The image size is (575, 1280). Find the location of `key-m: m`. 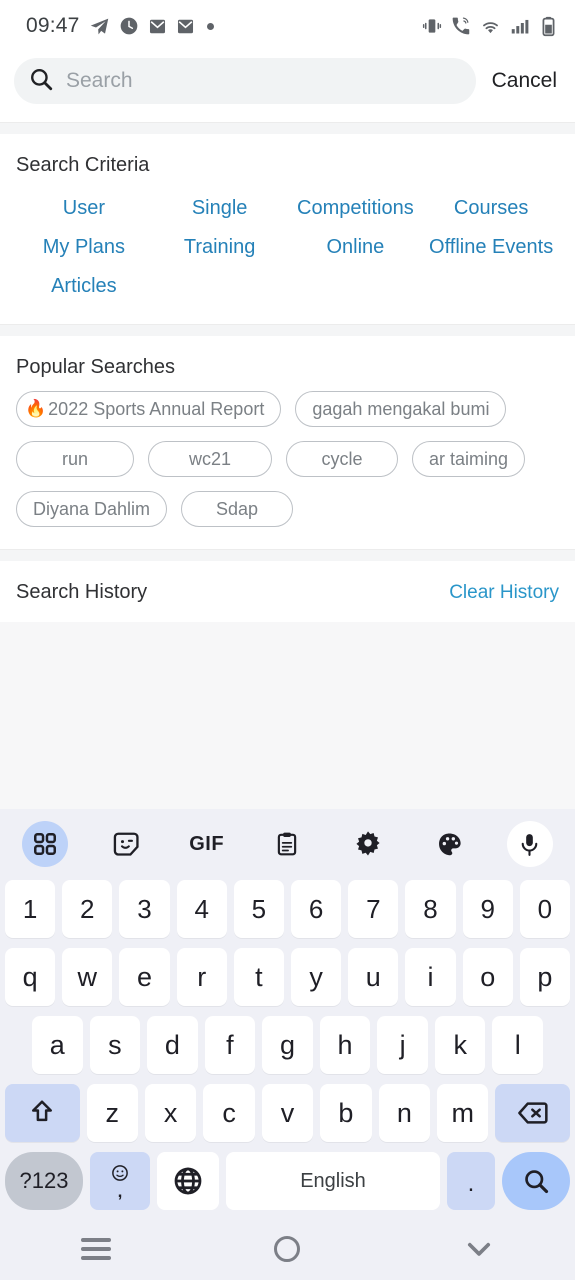

key-m: m is located at coordinates (463, 1113).